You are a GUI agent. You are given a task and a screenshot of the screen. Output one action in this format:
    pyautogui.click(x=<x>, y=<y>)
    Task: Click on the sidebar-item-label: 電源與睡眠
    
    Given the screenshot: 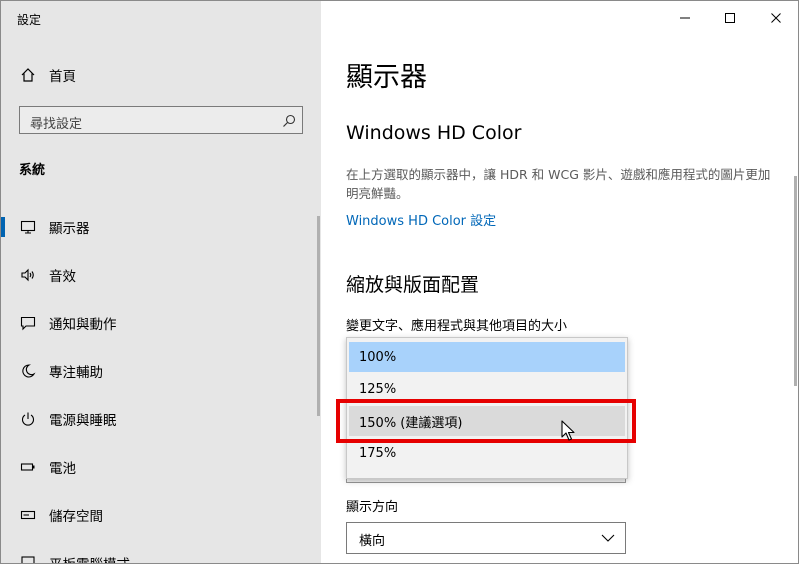 What is the action you would take?
    pyautogui.click(x=83, y=421)
    